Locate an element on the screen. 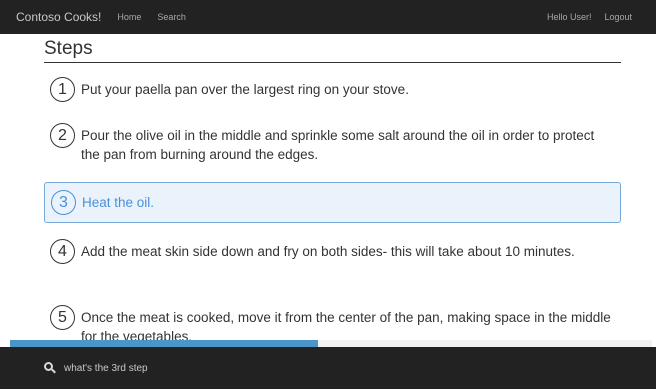 The width and height of the screenshot is (656, 389). nav-link-search: Search is located at coordinates (171, 17).